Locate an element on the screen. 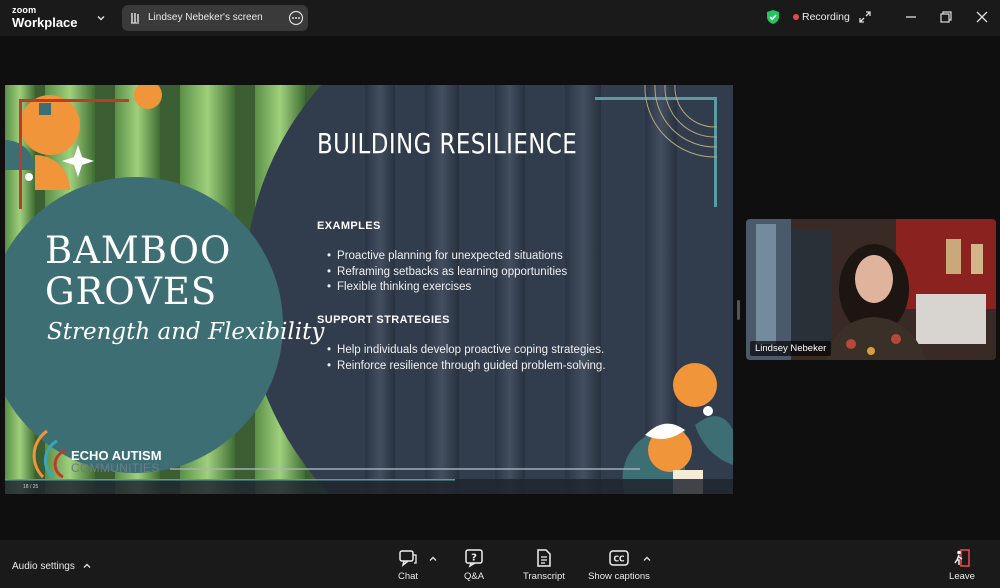 The width and height of the screenshot is (1000, 588). page-indicator: 18 / 25 is located at coordinates (30, 487).